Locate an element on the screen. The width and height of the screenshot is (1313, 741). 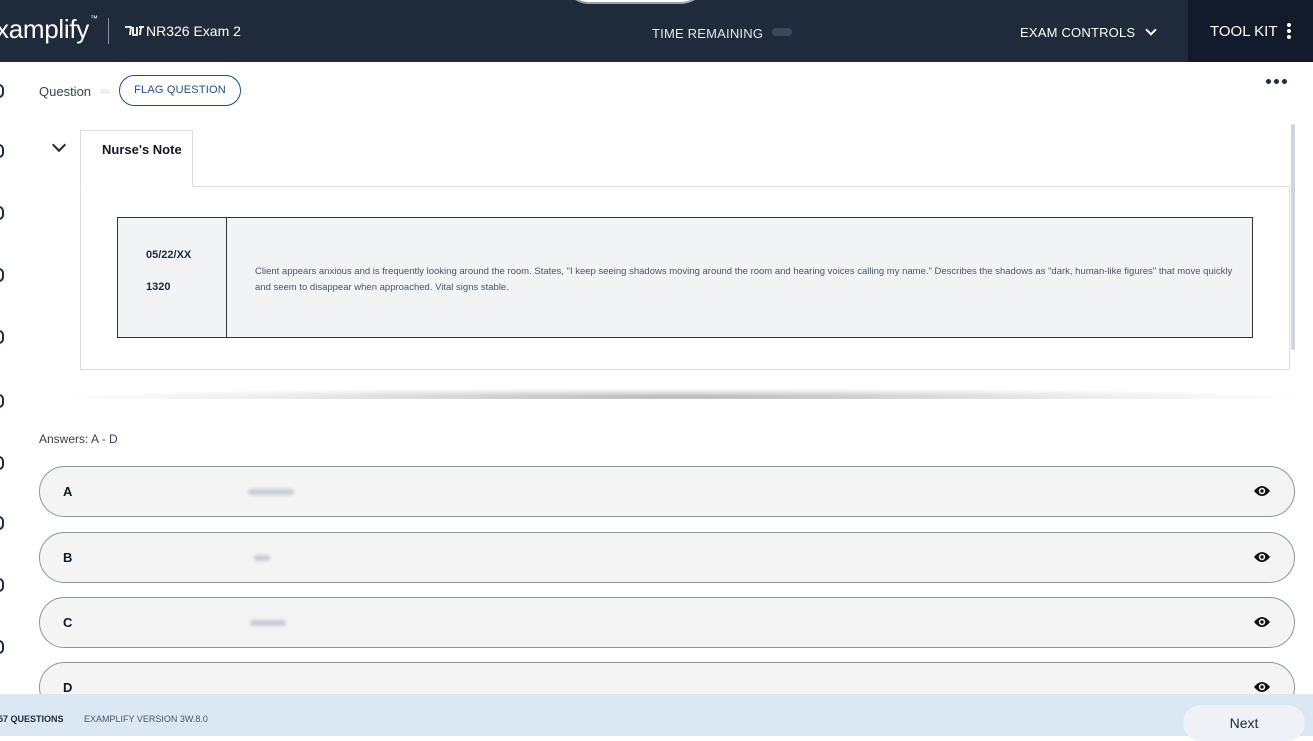
tool-kit-button: TOOL KIT is located at coordinates (1250, 31).